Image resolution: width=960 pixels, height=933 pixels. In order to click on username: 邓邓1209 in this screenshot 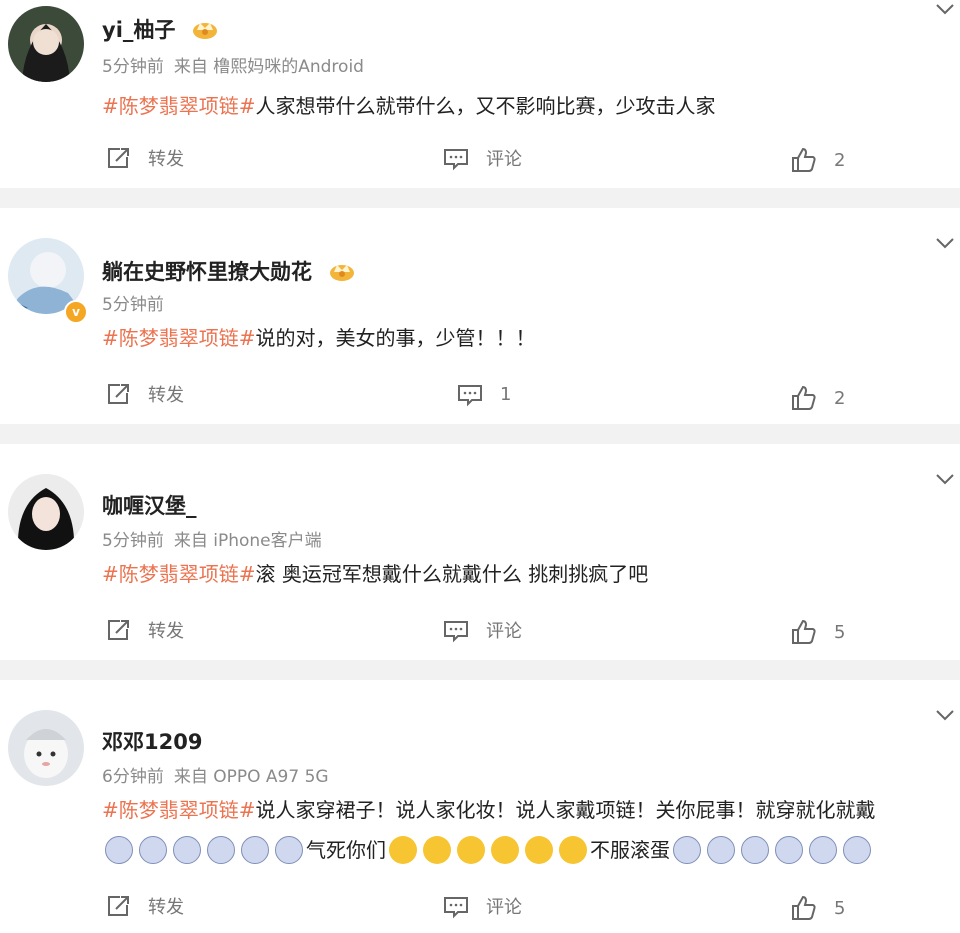, I will do `click(152, 741)`.